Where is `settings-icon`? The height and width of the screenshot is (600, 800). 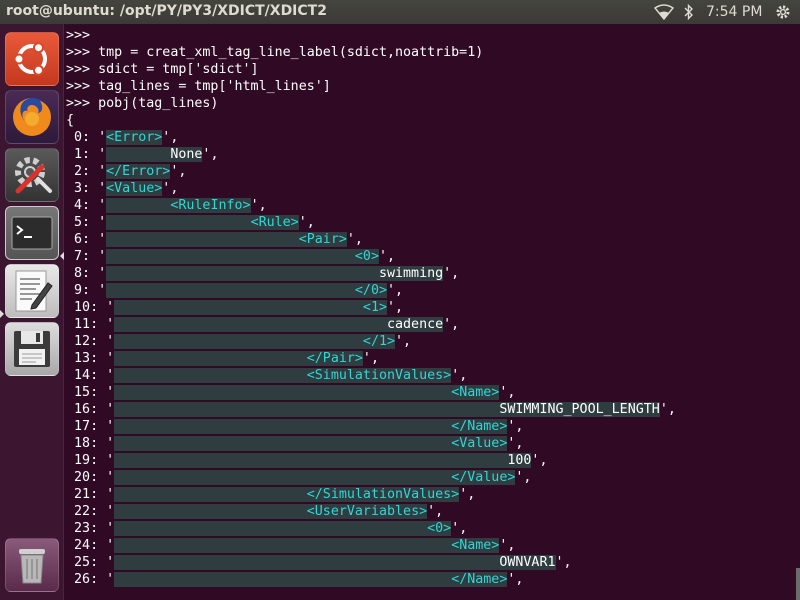 settings-icon is located at coordinates (32, 175).